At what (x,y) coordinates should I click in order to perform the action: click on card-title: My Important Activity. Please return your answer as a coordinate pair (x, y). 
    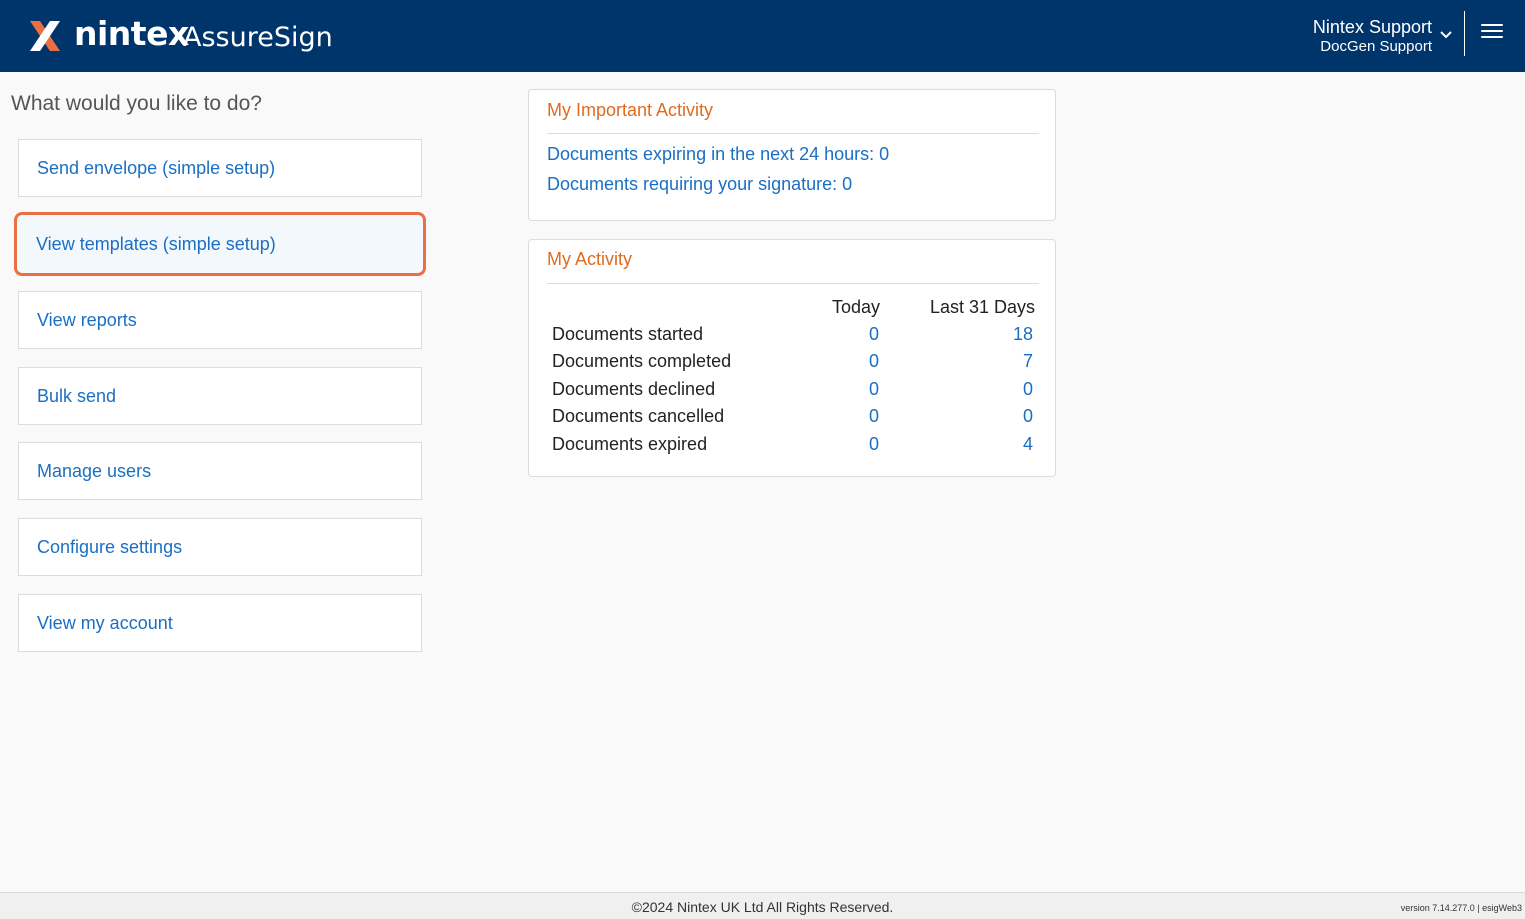
    Looking at the image, I should click on (630, 110).